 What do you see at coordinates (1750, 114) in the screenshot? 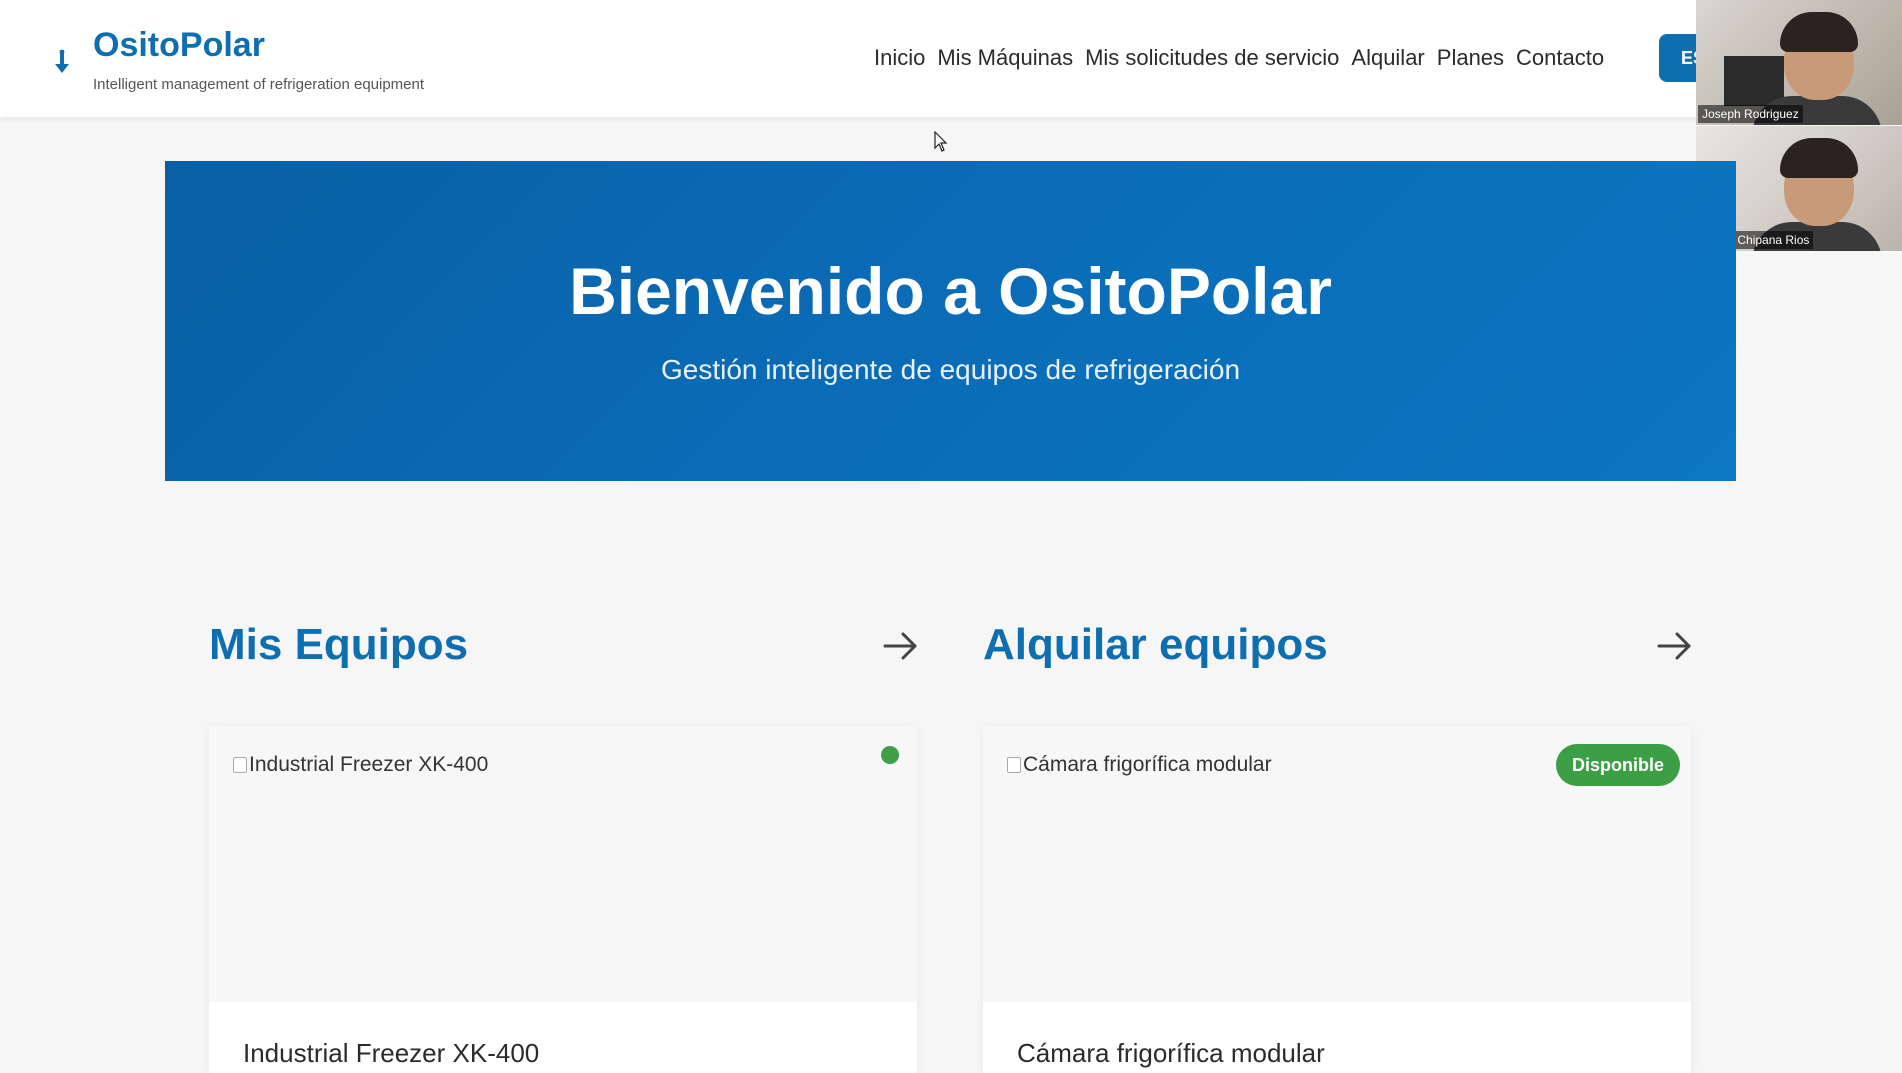
I see `participant-name-tag: Joseph Rodriguez` at bounding box center [1750, 114].